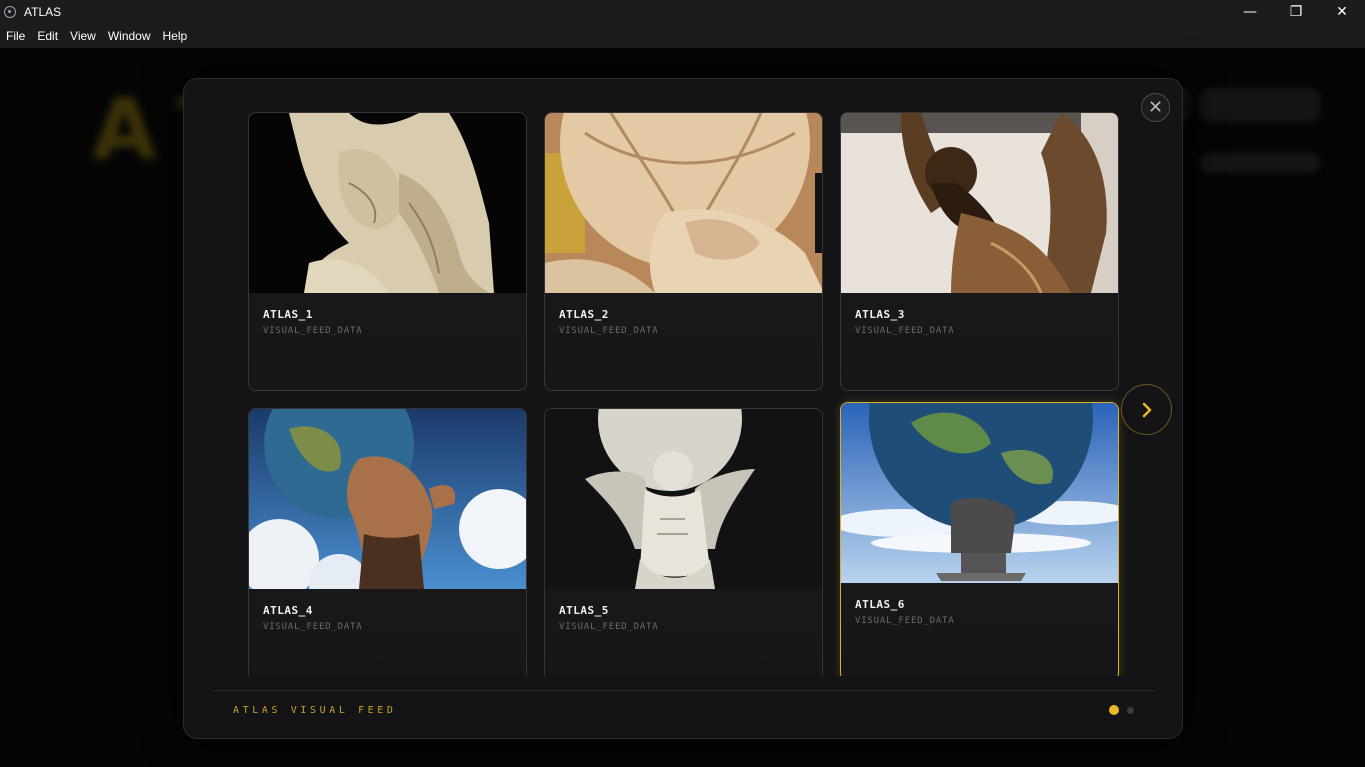 The width and height of the screenshot is (1365, 767). Describe the element at coordinates (880, 314) in the screenshot. I see `card-title: ATLAS_3` at that location.